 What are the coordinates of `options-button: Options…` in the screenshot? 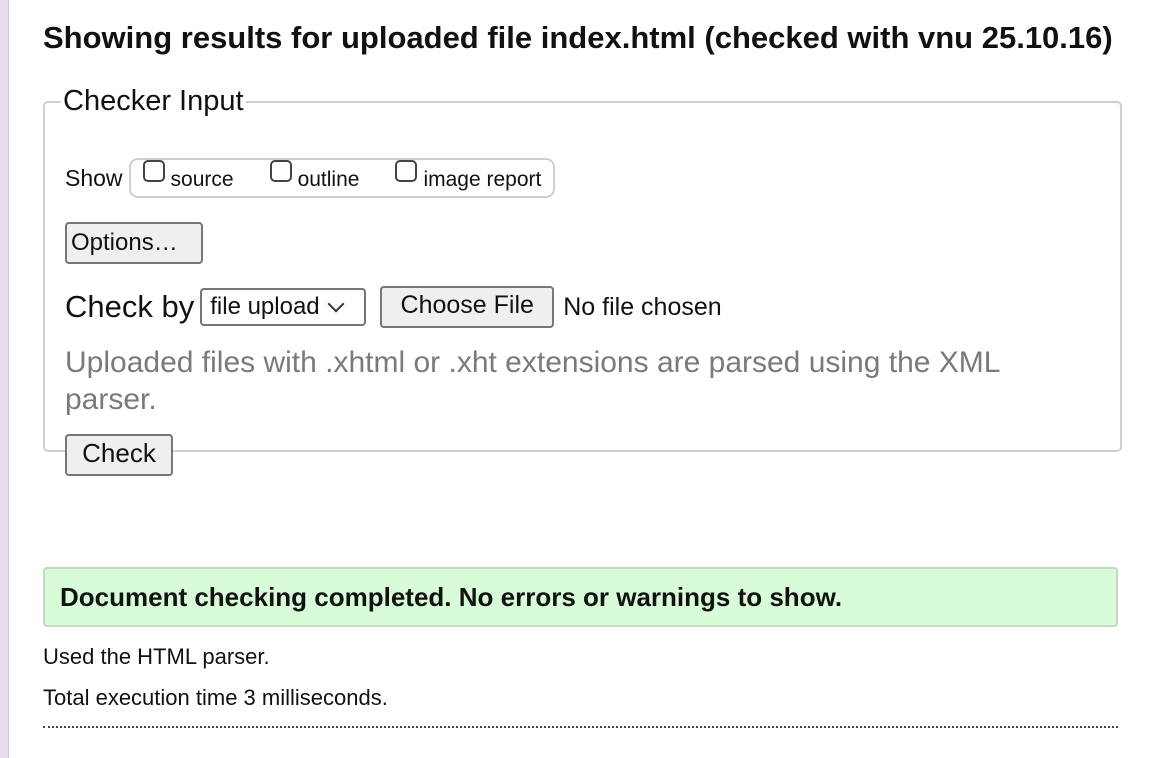 It's located at (134, 243).